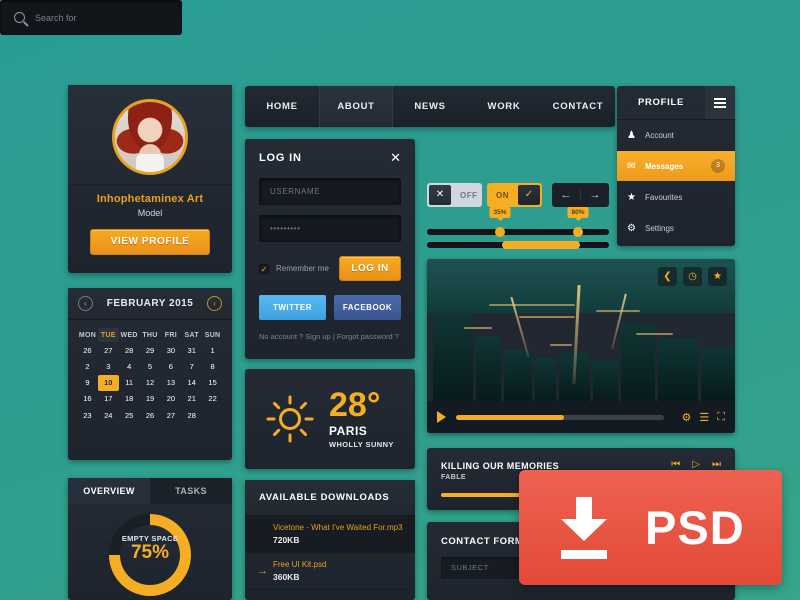  What do you see at coordinates (675, 464) in the screenshot?
I see `prev-track-icon: ⏮` at bounding box center [675, 464].